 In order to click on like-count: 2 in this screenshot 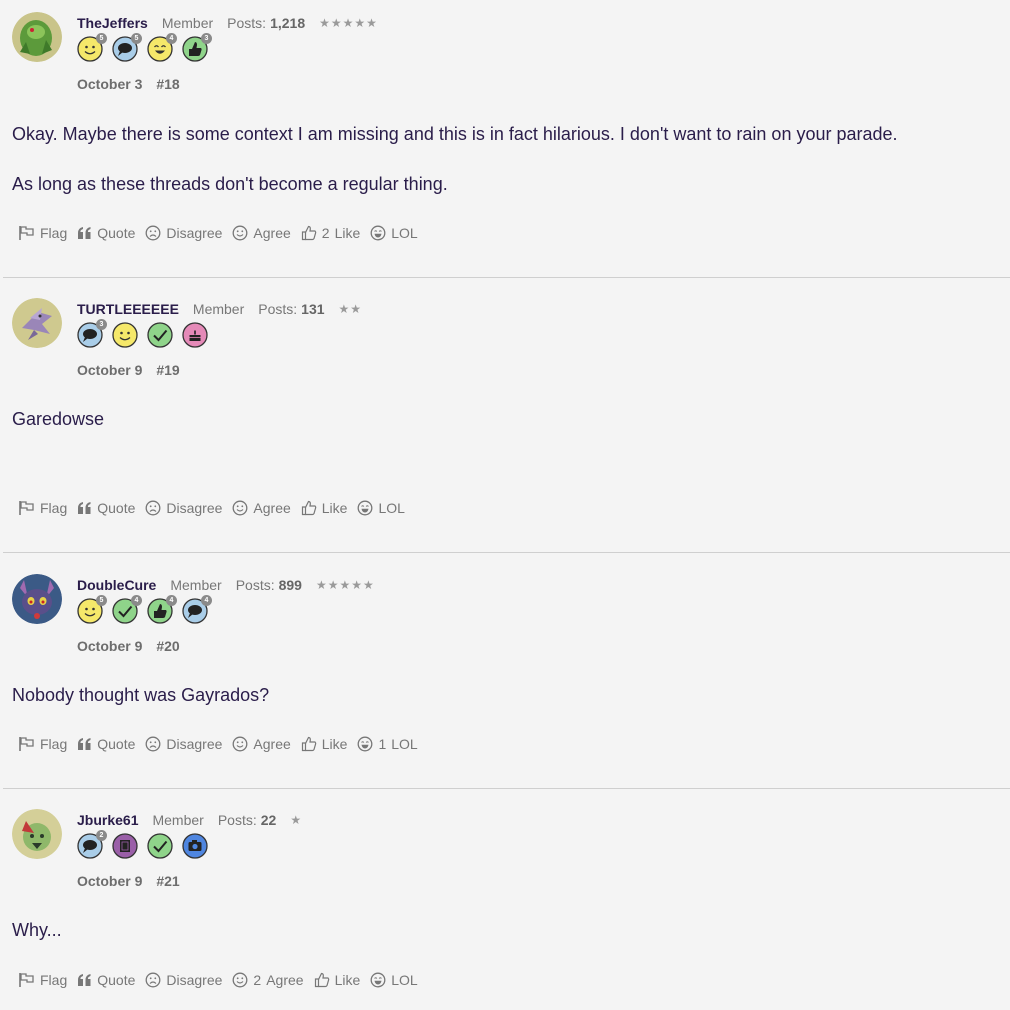, I will do `click(325, 233)`.